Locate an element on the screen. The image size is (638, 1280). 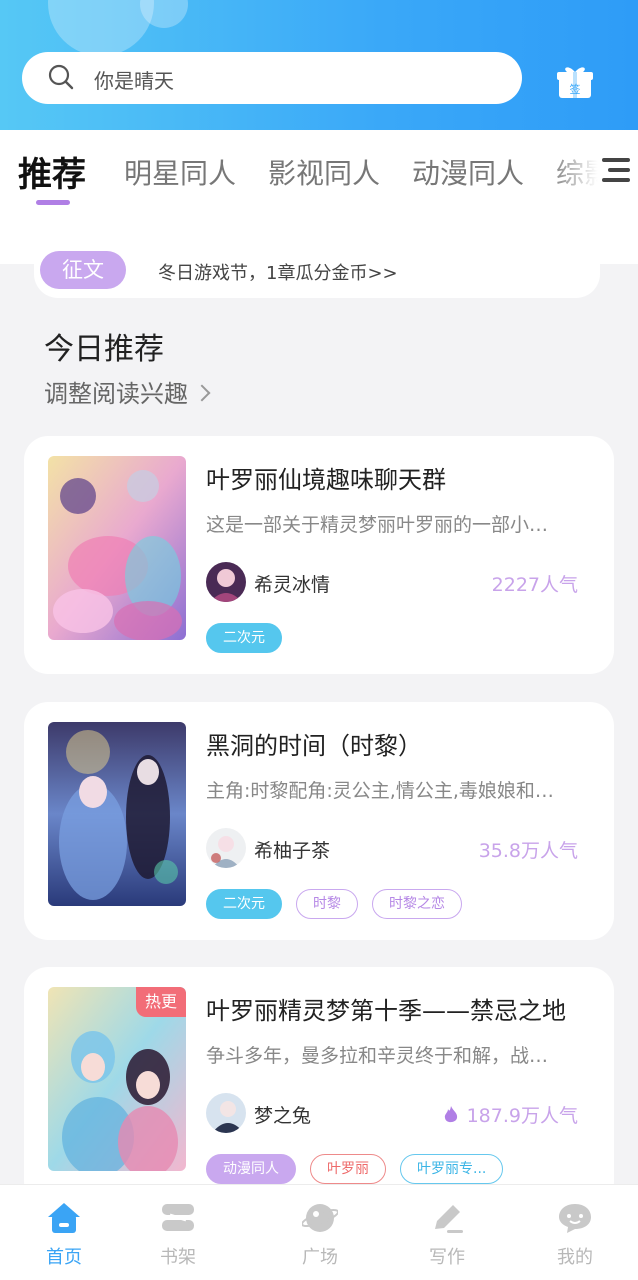
nav-plaza: 广场 is located at coordinates (320, 1232).